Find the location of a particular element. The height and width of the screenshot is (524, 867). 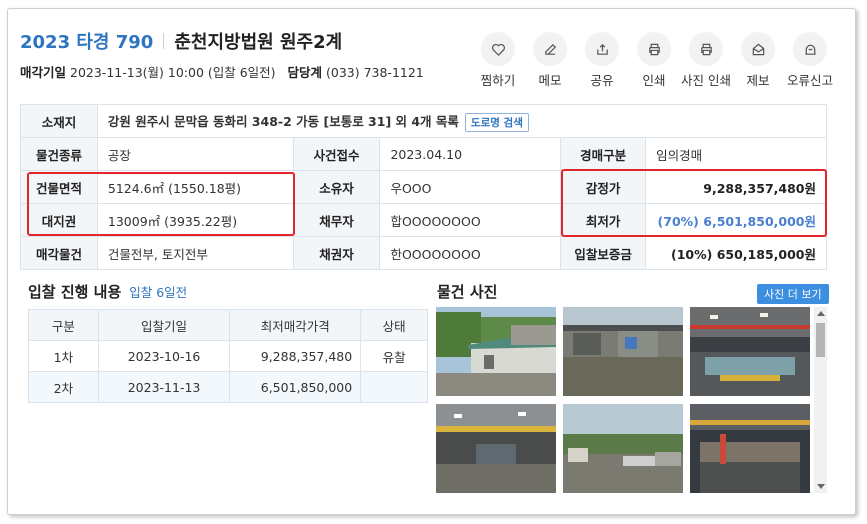

favorite-label: 찜하기 is located at coordinates (498, 80).